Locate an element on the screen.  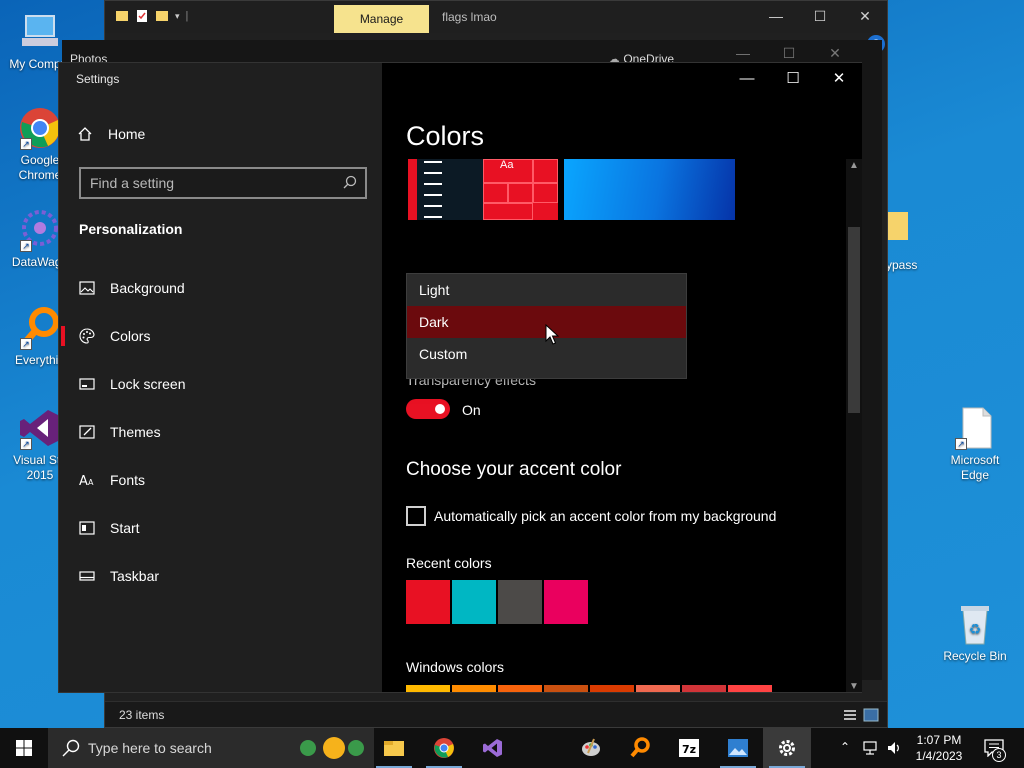
recent-colors is located at coordinates (497, 602).